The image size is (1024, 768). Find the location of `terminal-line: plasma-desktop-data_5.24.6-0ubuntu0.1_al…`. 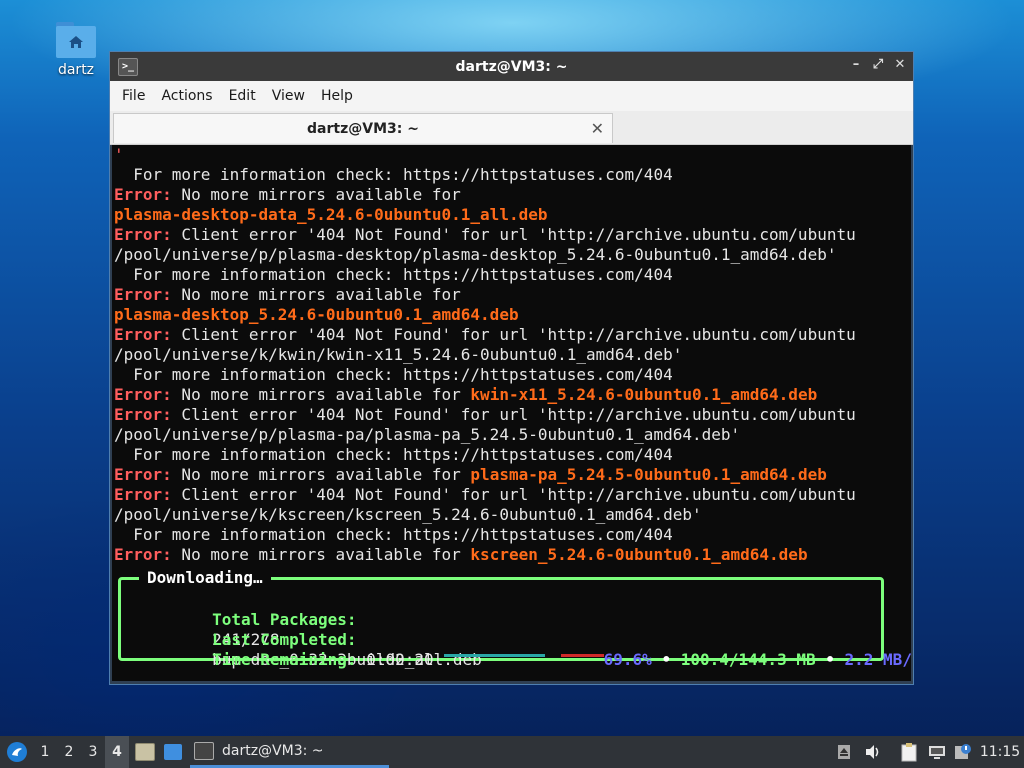

terminal-line: plasma-desktop-data_5.24.6-0ubuntu0.1_al… is located at coordinates (512, 215).